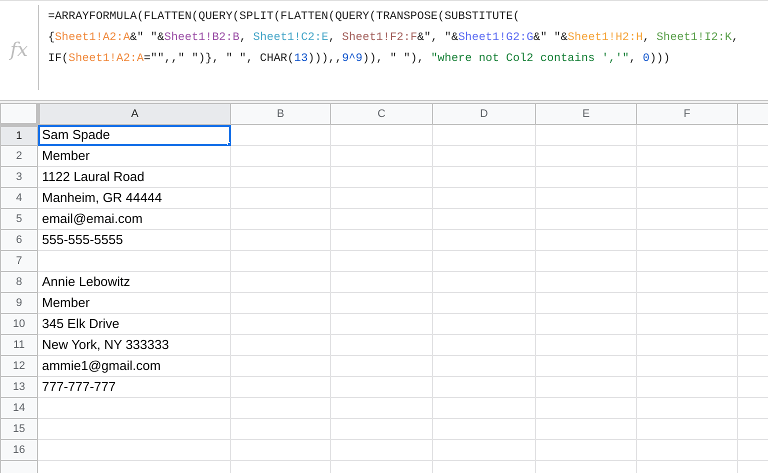 The image size is (768, 473). Describe the element at coordinates (19, 408) in the screenshot. I see `row-header: 14` at that location.